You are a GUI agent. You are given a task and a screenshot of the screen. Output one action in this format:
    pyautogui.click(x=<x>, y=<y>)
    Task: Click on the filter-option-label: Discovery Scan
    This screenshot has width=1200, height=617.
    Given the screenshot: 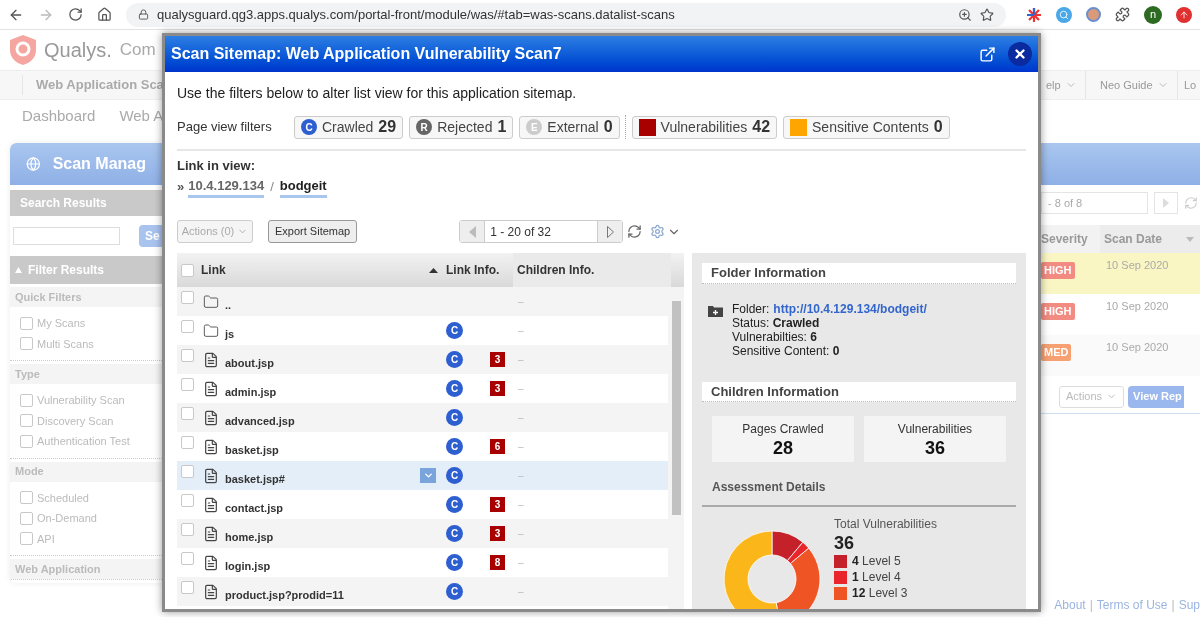 What is the action you would take?
    pyautogui.click(x=75, y=421)
    